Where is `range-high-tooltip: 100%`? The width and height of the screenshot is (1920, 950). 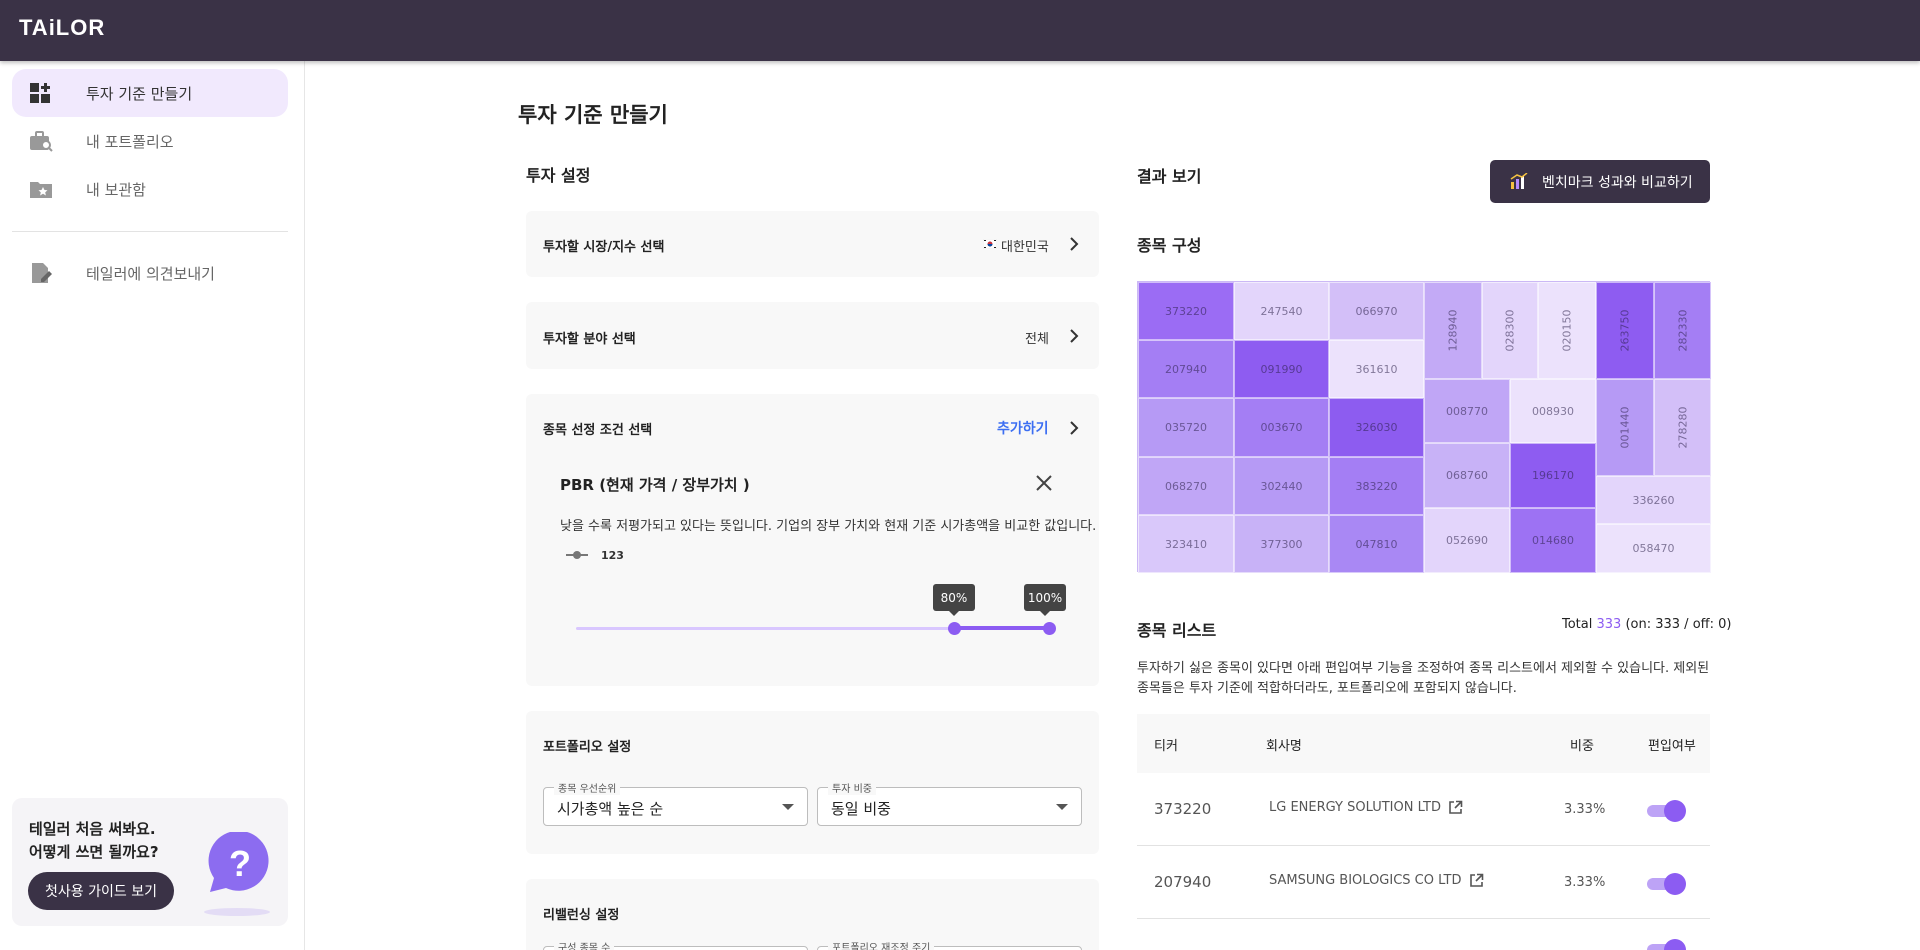 range-high-tooltip: 100% is located at coordinates (1045, 600).